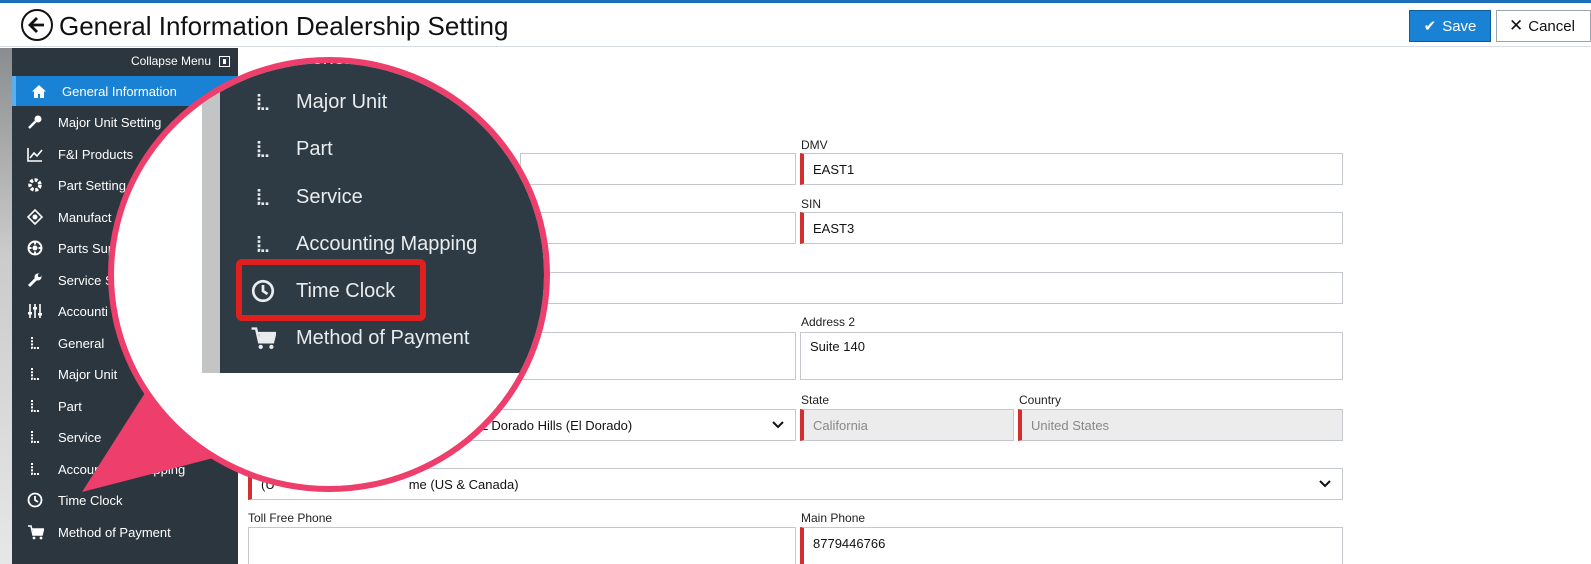  I want to click on magnified-item-service: Service, so click(302, 197).